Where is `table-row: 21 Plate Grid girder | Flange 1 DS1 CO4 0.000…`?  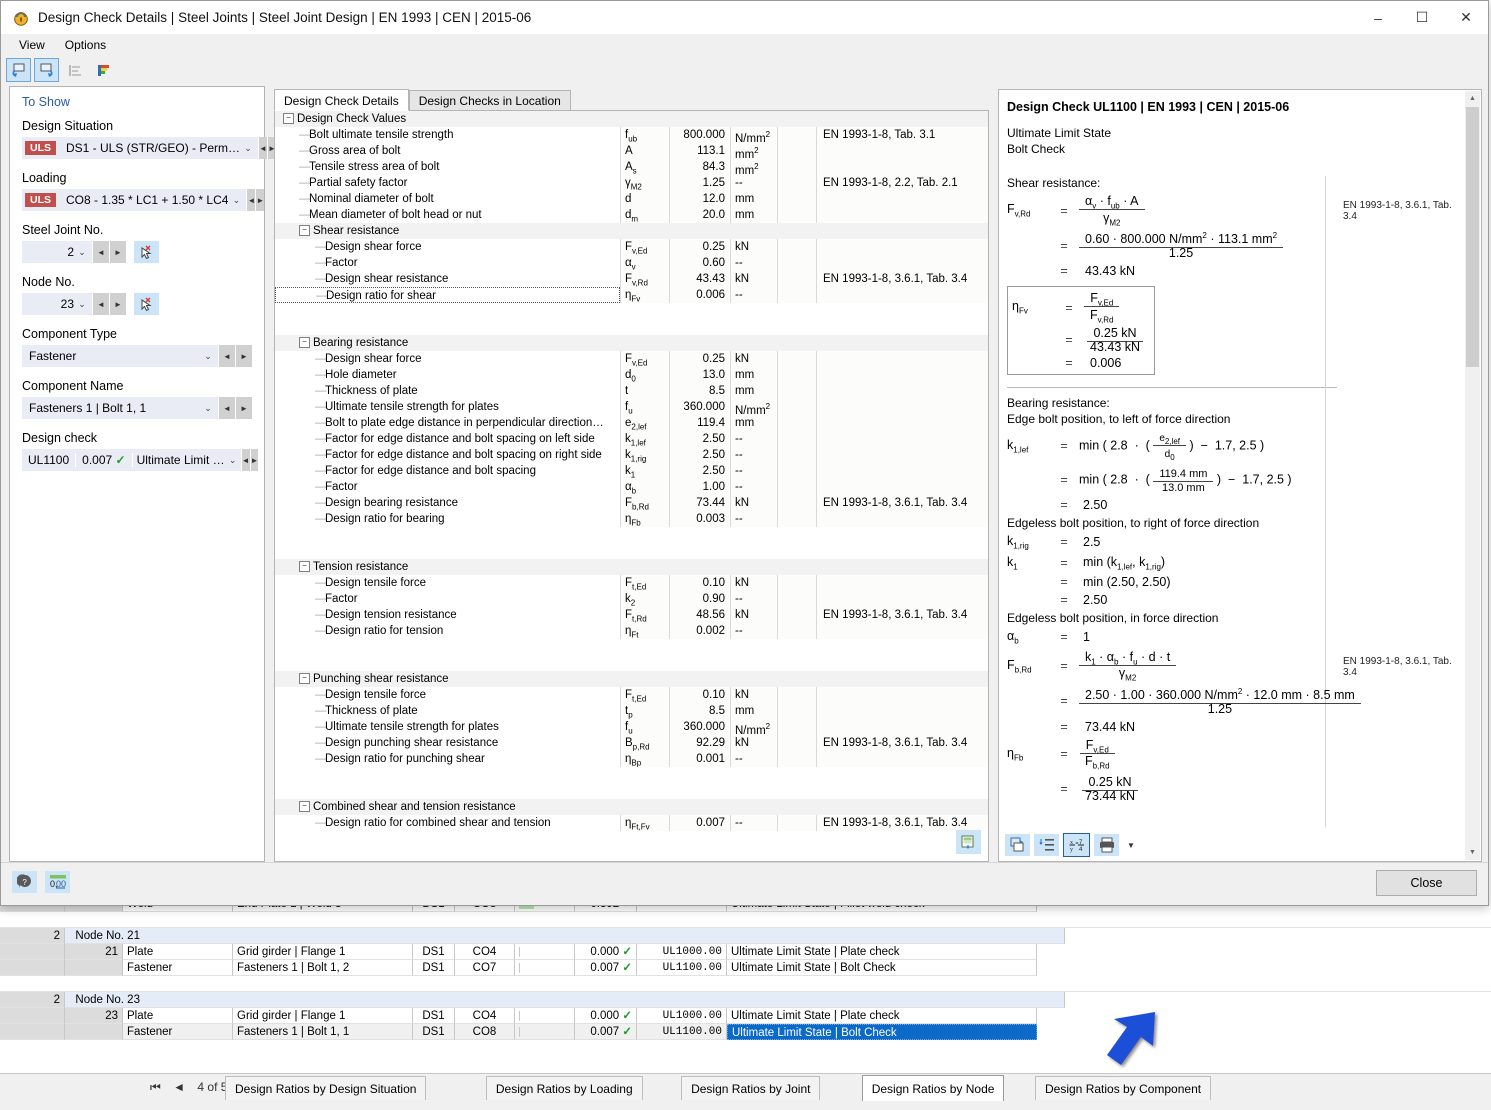 table-row: 21 Plate Grid girder | Flange 1 DS1 CO4 0.000… is located at coordinates (745, 952).